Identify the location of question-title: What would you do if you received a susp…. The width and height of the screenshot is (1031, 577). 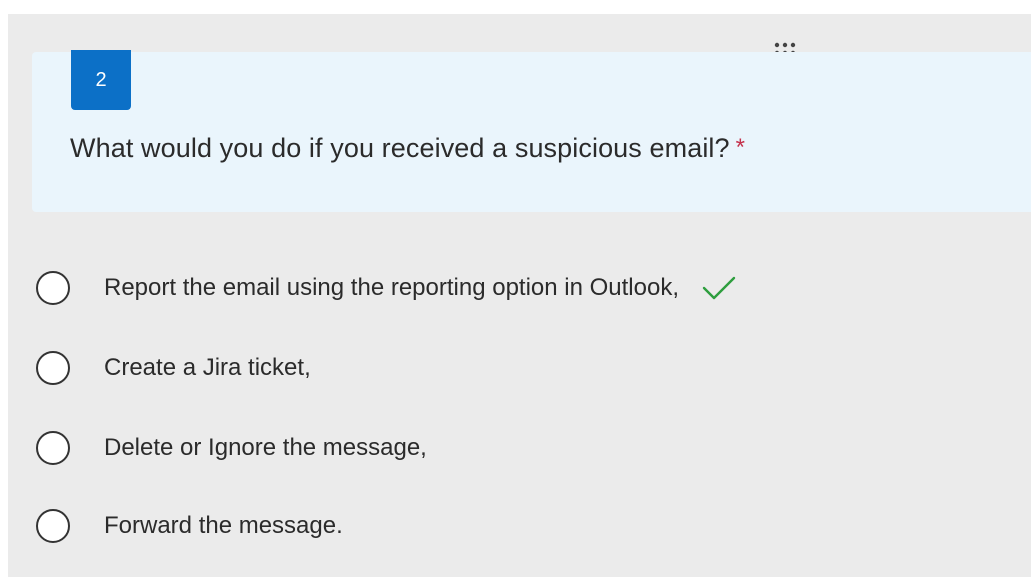
(407, 148).